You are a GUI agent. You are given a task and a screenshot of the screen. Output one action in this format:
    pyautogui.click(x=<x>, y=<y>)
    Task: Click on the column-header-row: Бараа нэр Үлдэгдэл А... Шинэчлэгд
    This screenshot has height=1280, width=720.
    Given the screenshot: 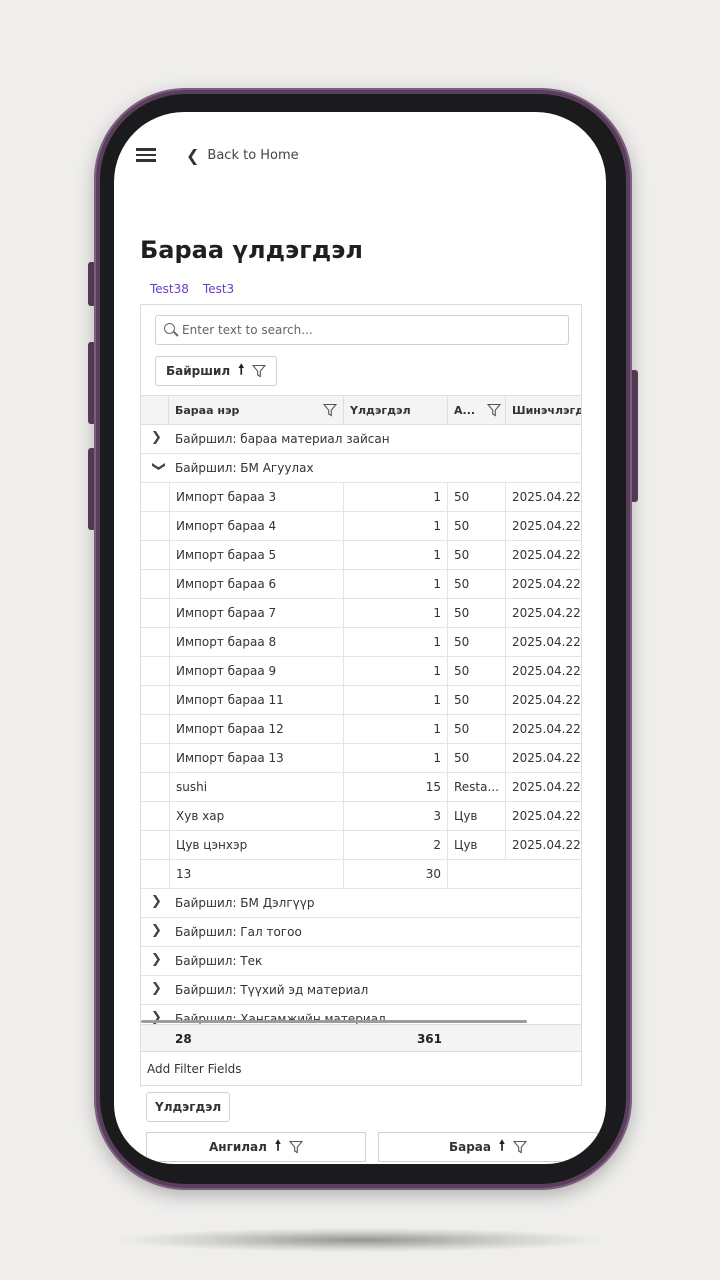 What is the action you would take?
    pyautogui.click(x=361, y=410)
    